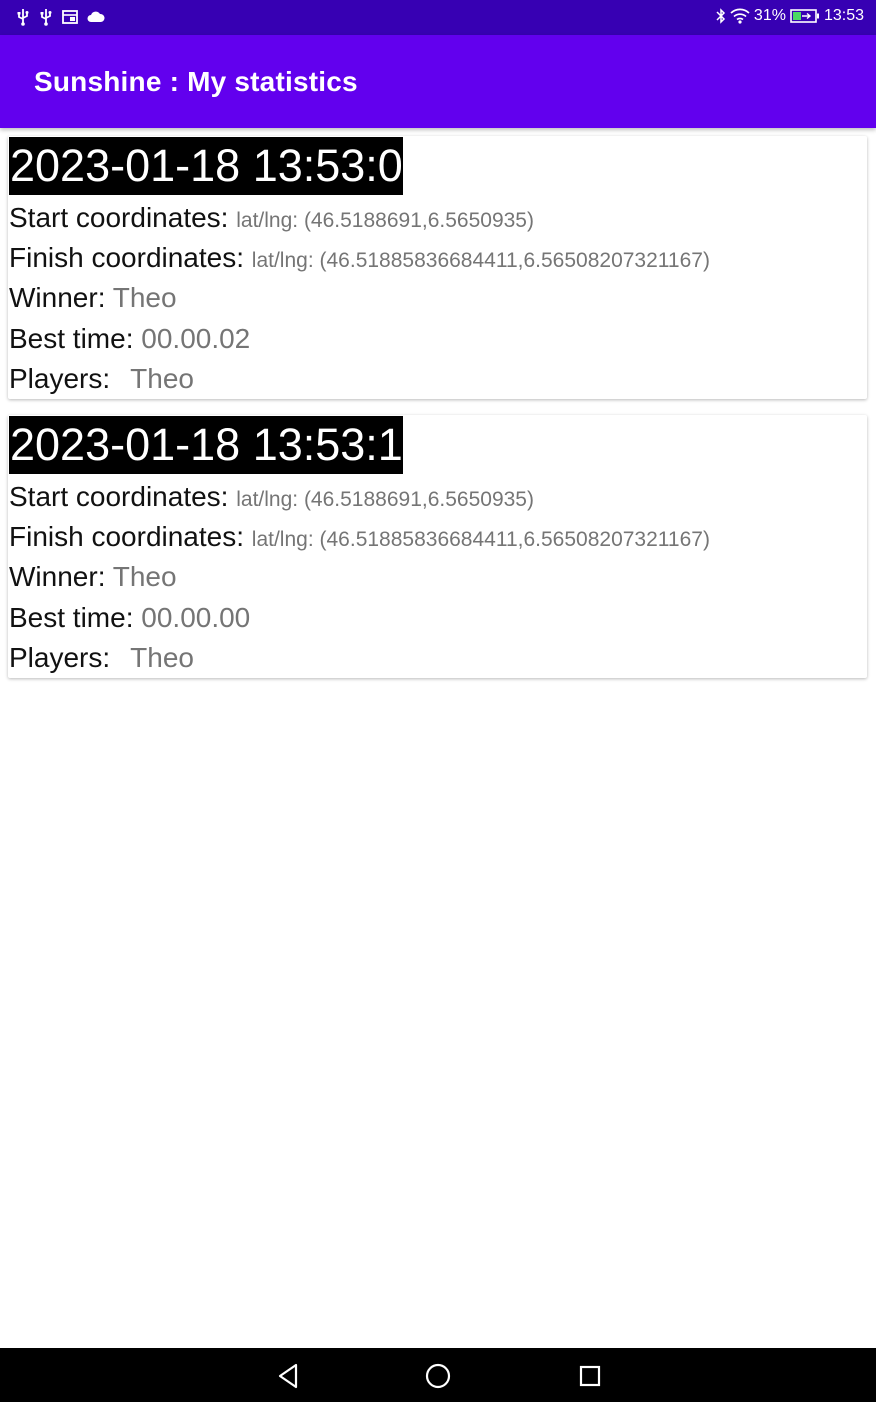 This screenshot has width=876, height=1402. I want to click on home-button, so click(438, 1376).